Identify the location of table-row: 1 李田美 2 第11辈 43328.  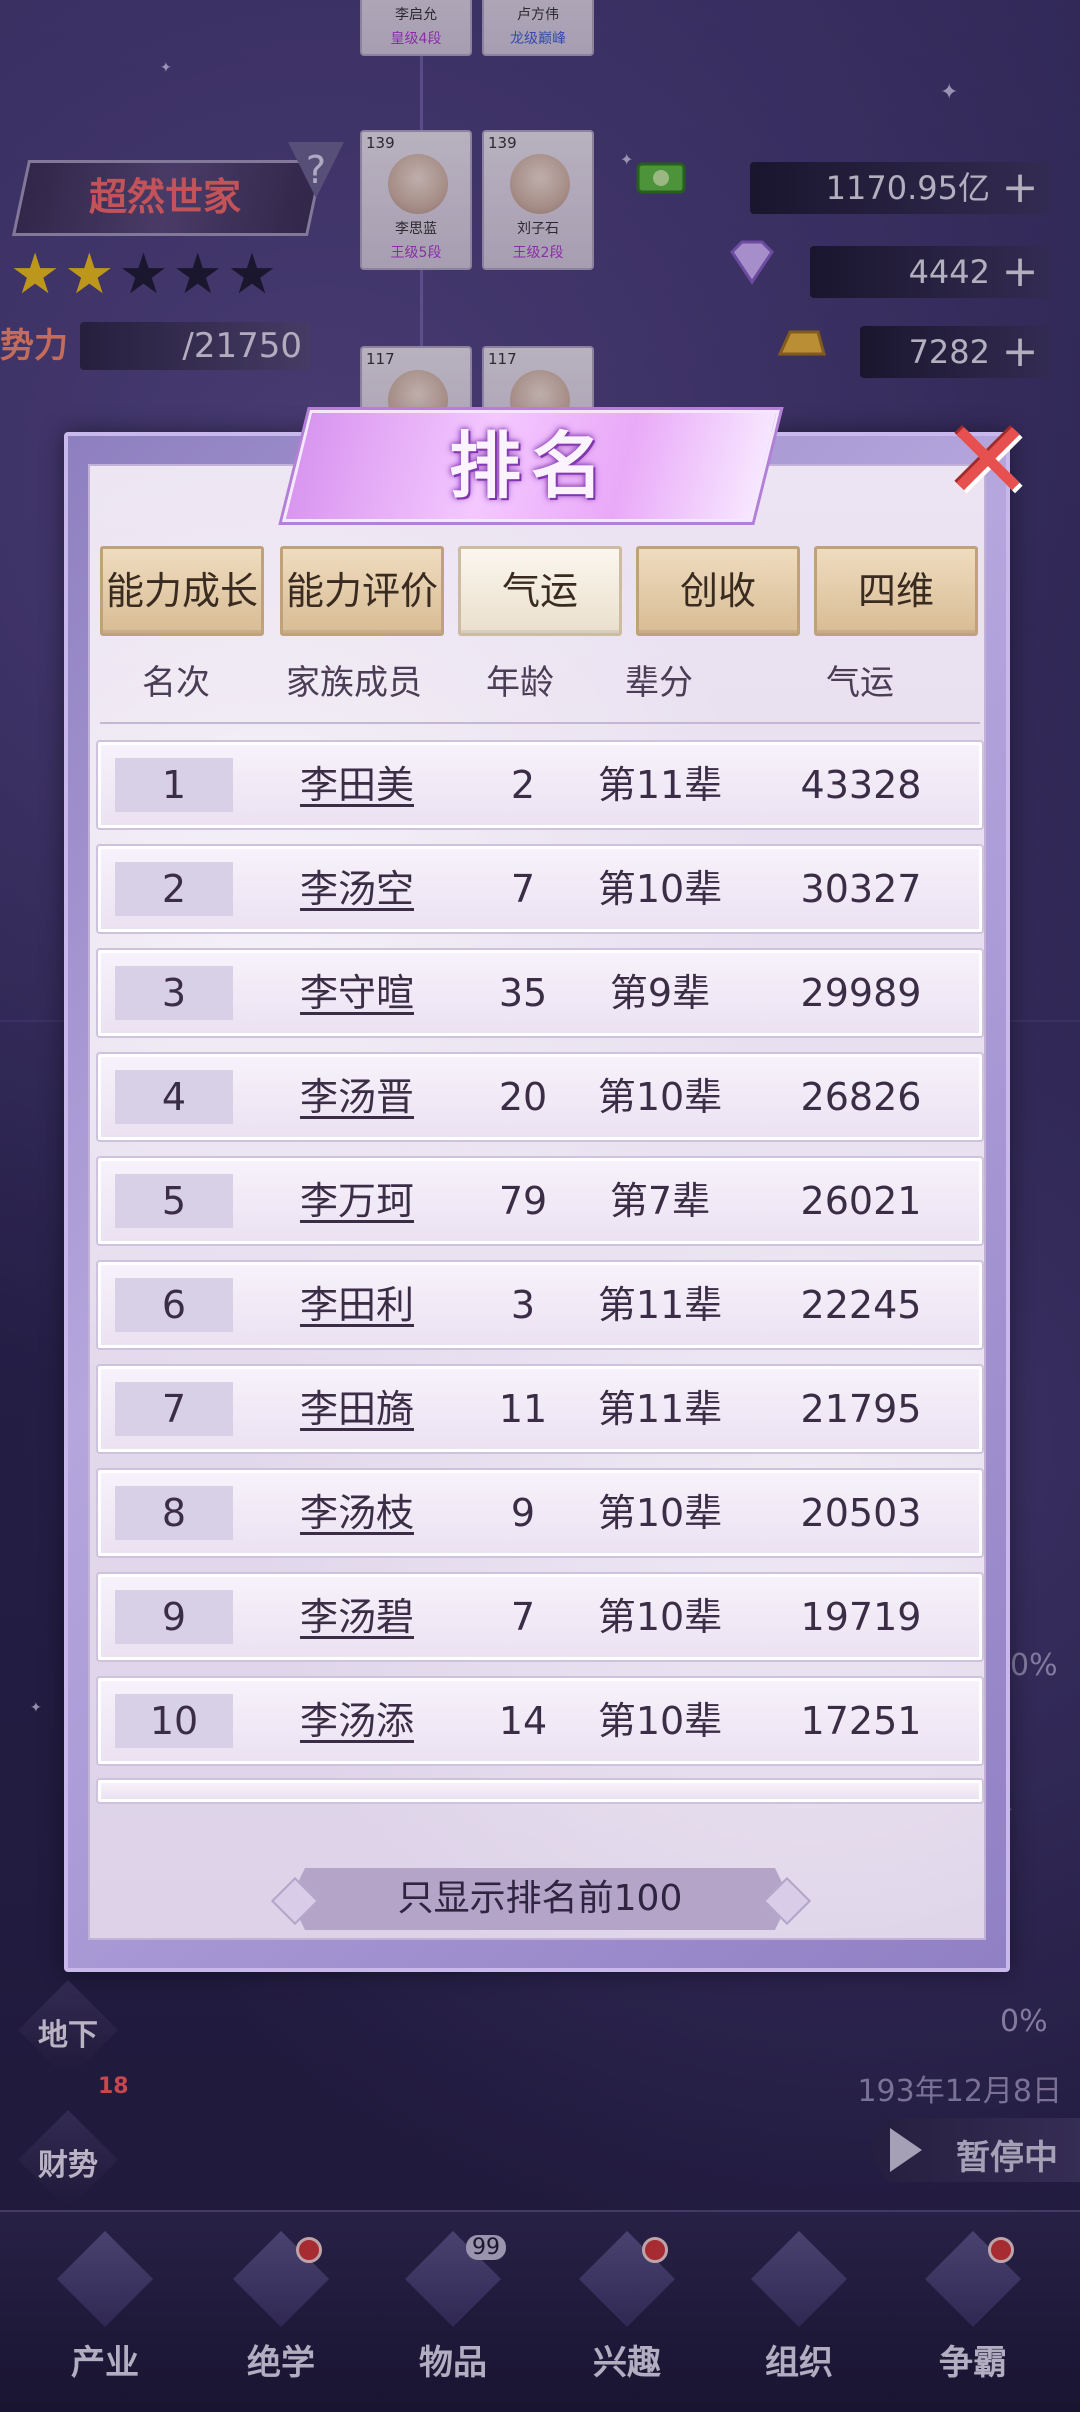
(540, 785).